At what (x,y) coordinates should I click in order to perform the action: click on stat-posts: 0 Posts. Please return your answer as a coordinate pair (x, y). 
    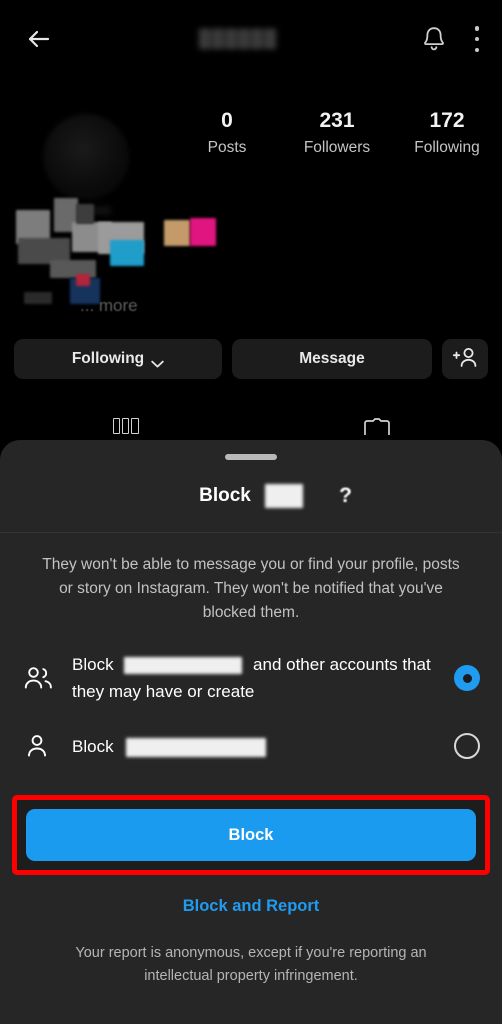
    Looking at the image, I should click on (227, 134).